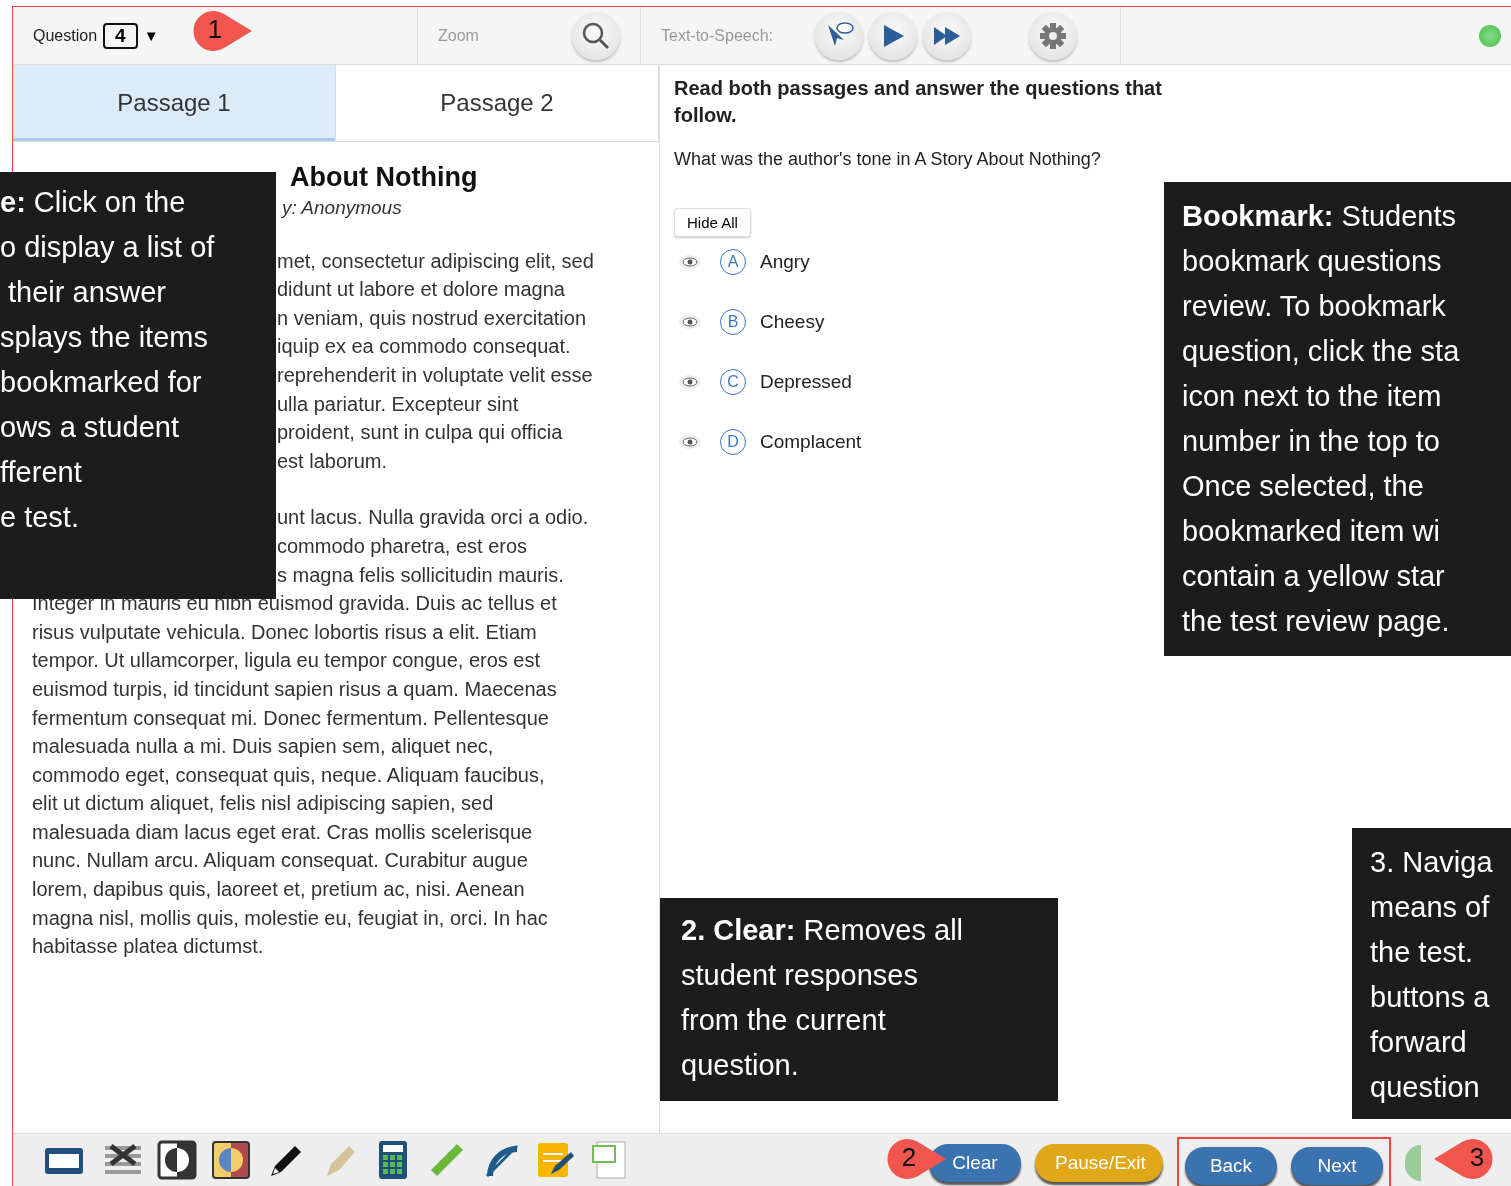 Image resolution: width=1511 pixels, height=1186 pixels. I want to click on option-text: Complacent, so click(811, 442).